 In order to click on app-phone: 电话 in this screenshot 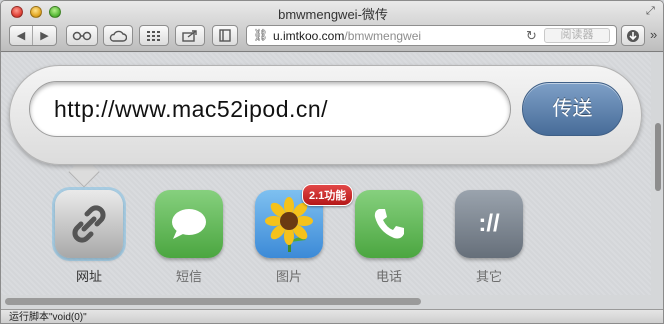, I will do `click(389, 237)`.